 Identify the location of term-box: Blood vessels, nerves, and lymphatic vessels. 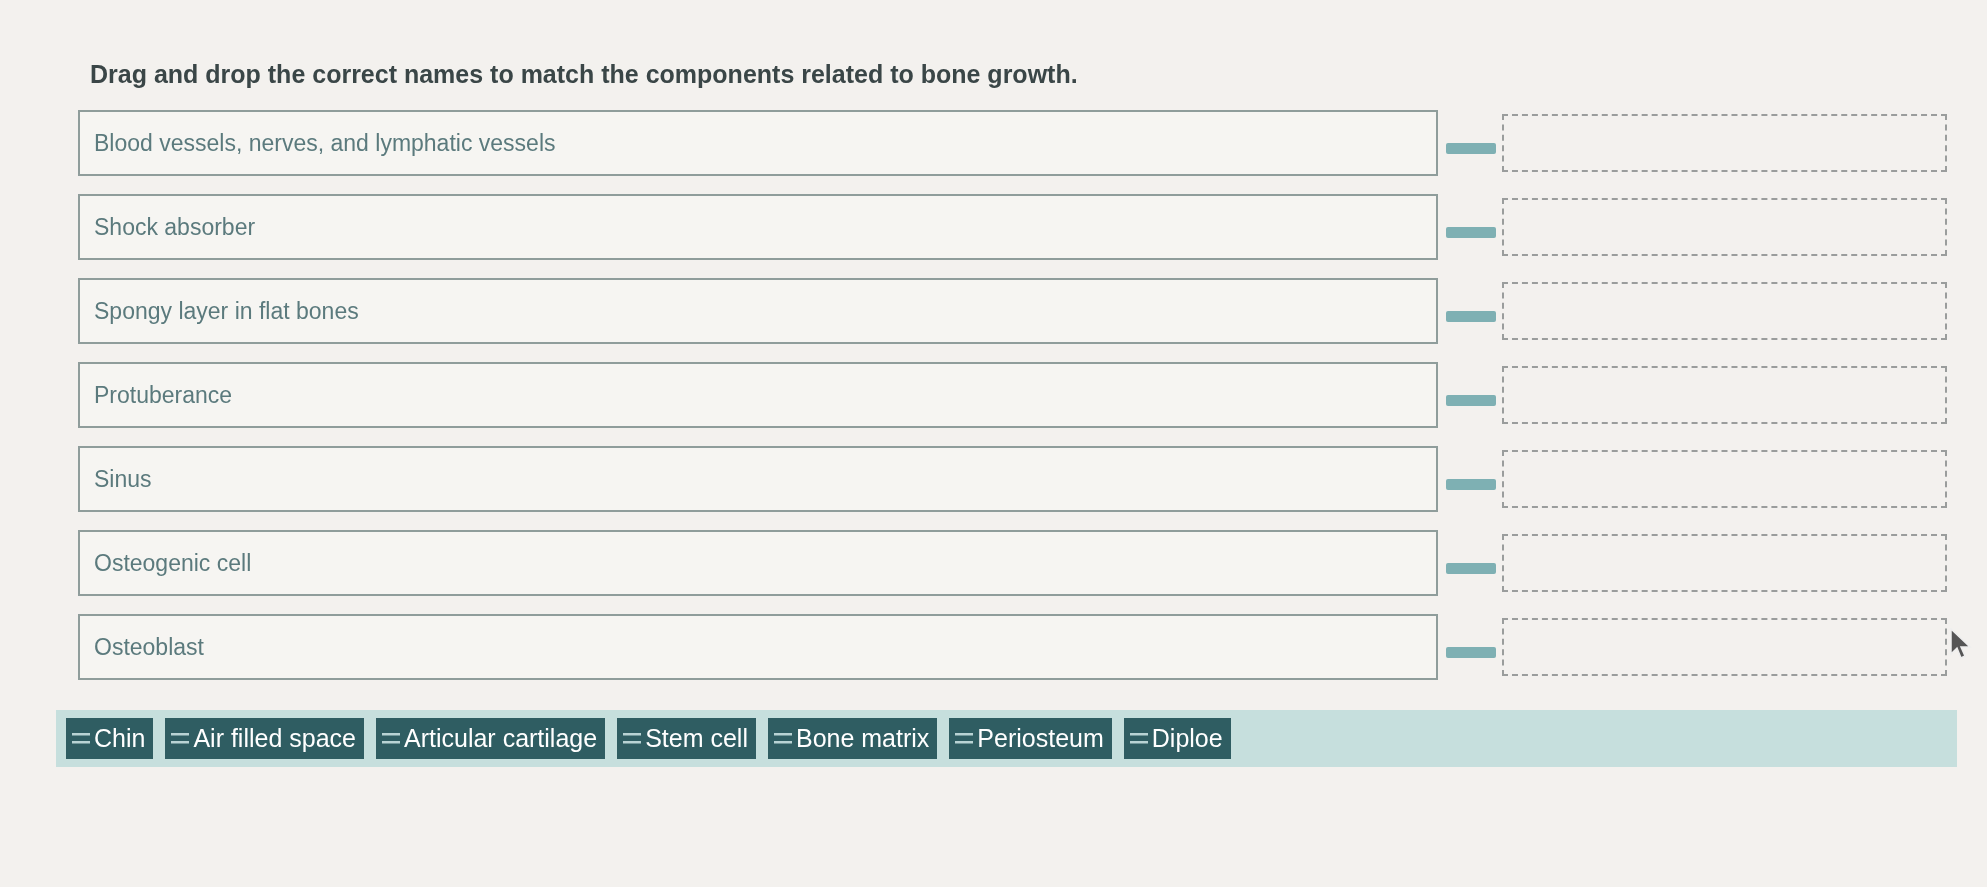
(758, 142).